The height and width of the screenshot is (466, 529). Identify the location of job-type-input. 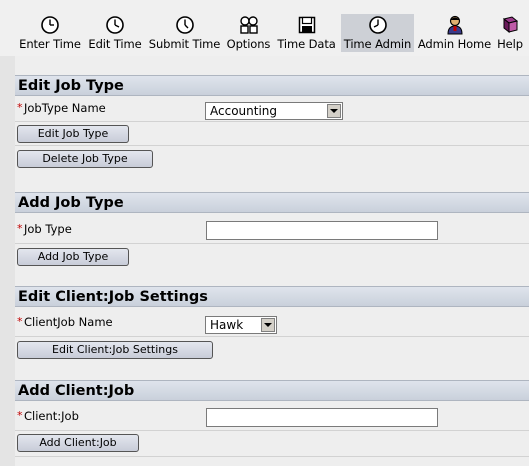
(322, 230).